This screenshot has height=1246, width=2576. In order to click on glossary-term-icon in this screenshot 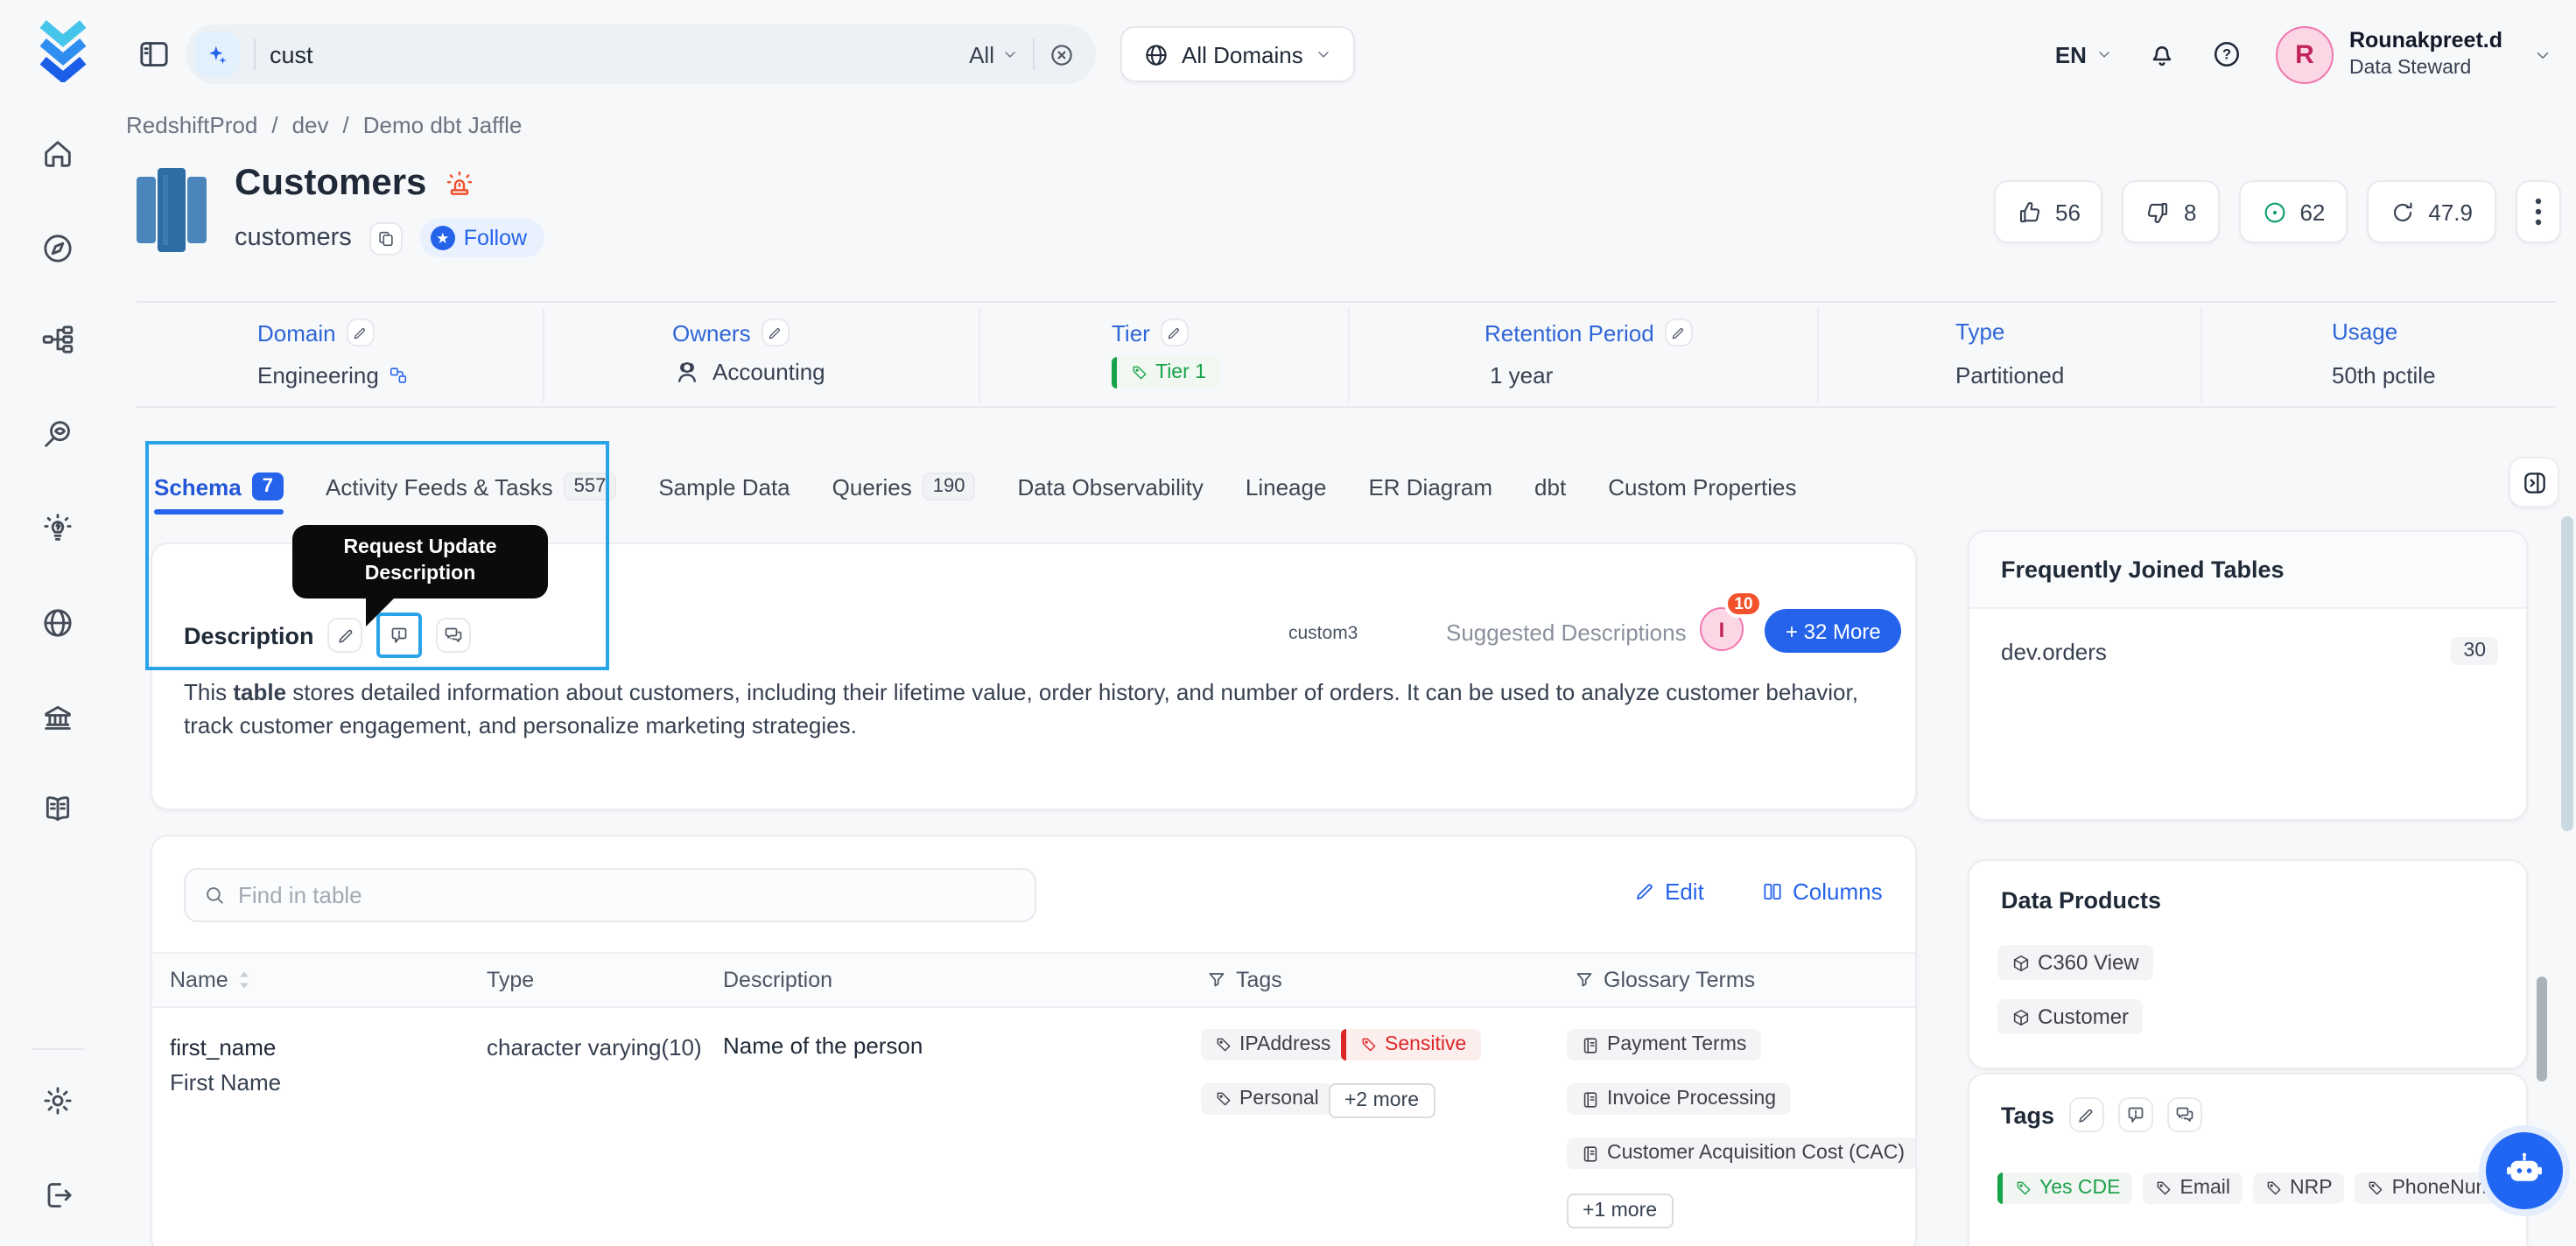, I will do `click(1590, 1099)`.